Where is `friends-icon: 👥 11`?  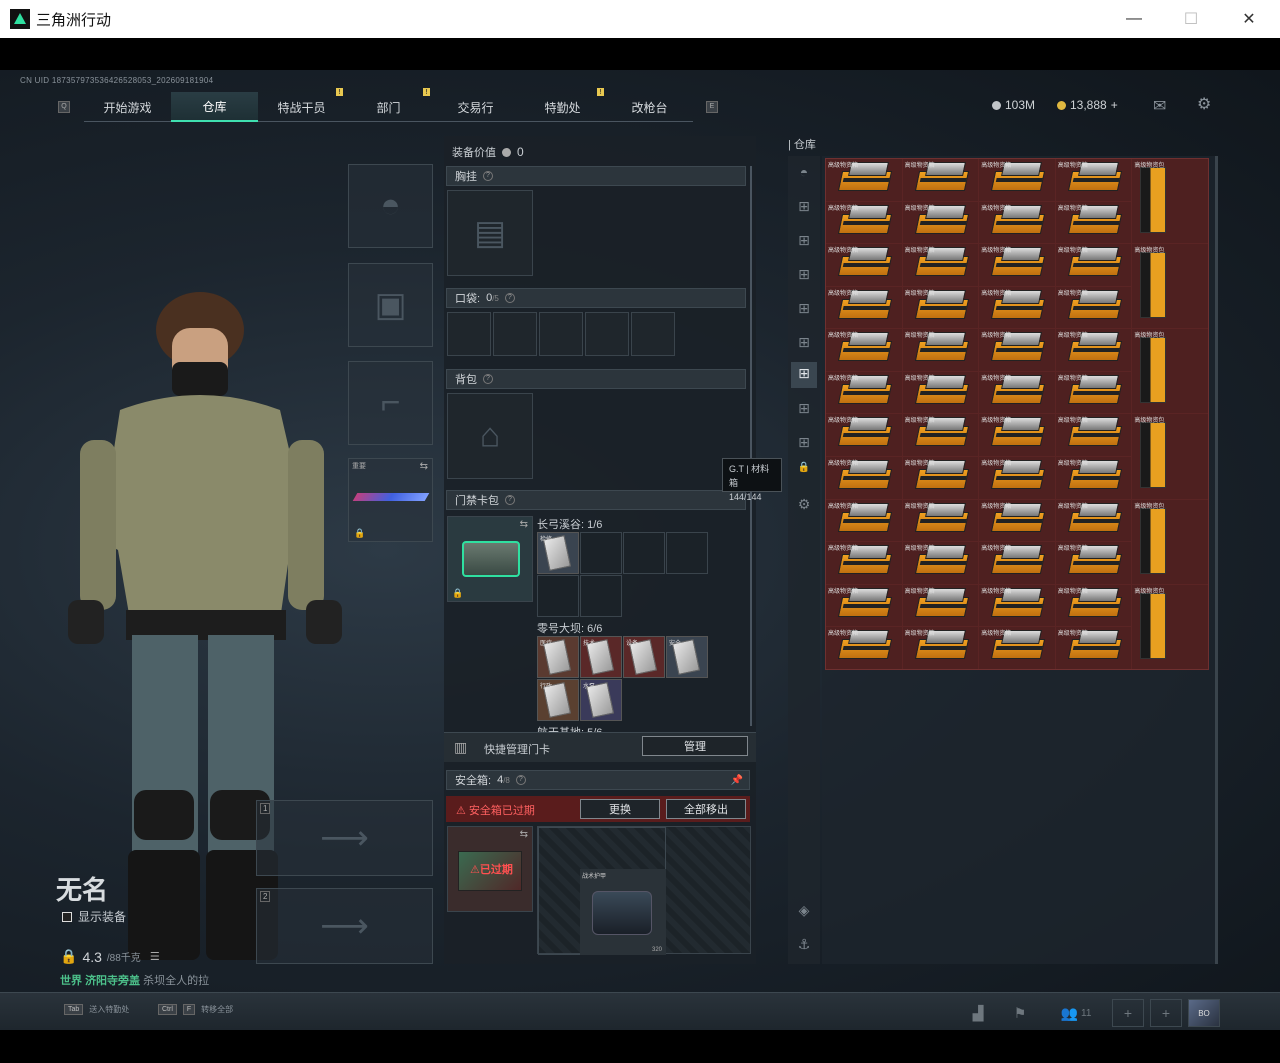
friends-icon: 👥 11 is located at coordinates (1076, 1013).